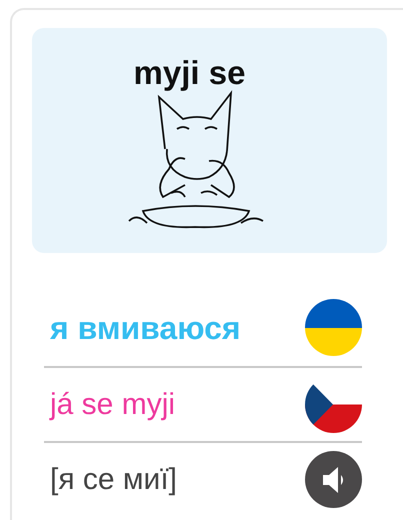 The width and height of the screenshot is (403, 520). I want to click on ukraine-flag-icon, so click(333, 327).